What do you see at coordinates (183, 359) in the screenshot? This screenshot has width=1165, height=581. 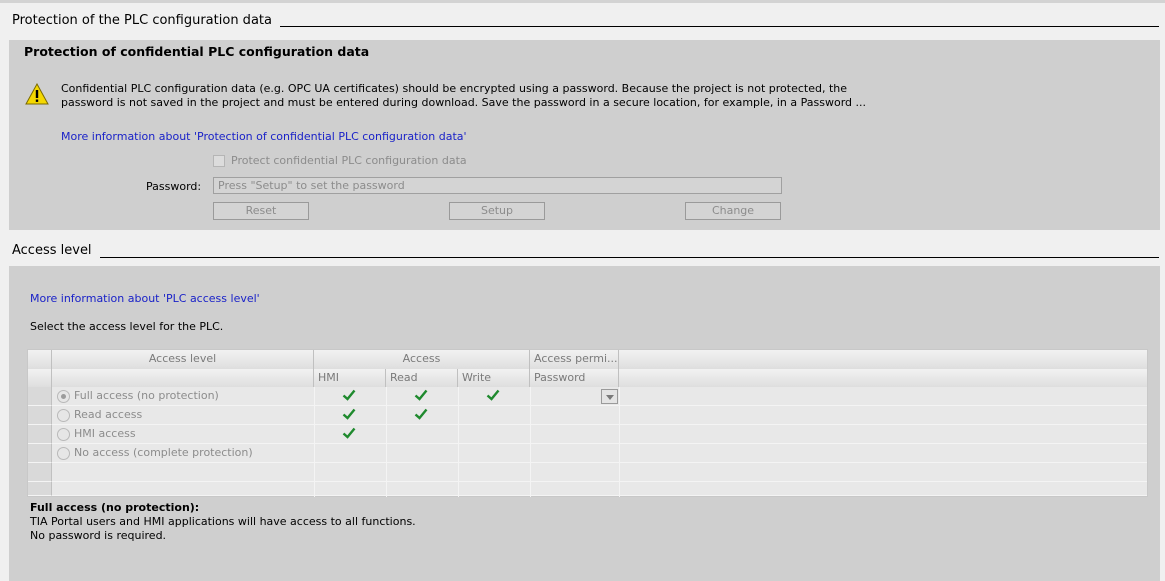 I see `header-access-level: Access level` at bounding box center [183, 359].